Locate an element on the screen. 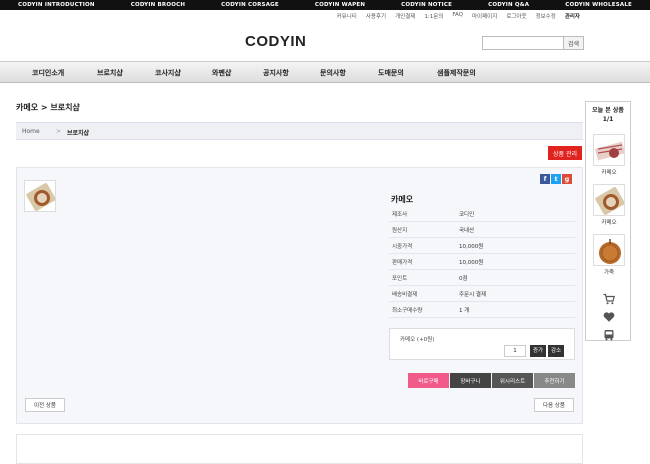  nav-item-notice: 공지사항 is located at coordinates (276, 73).